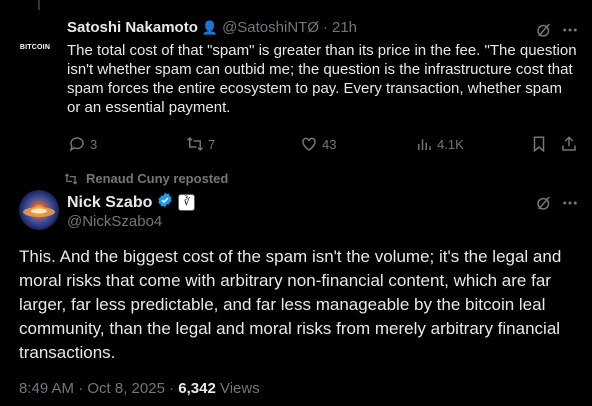 Image resolution: width=592 pixels, height=406 pixels. I want to click on reply-button: 3, so click(82, 144).